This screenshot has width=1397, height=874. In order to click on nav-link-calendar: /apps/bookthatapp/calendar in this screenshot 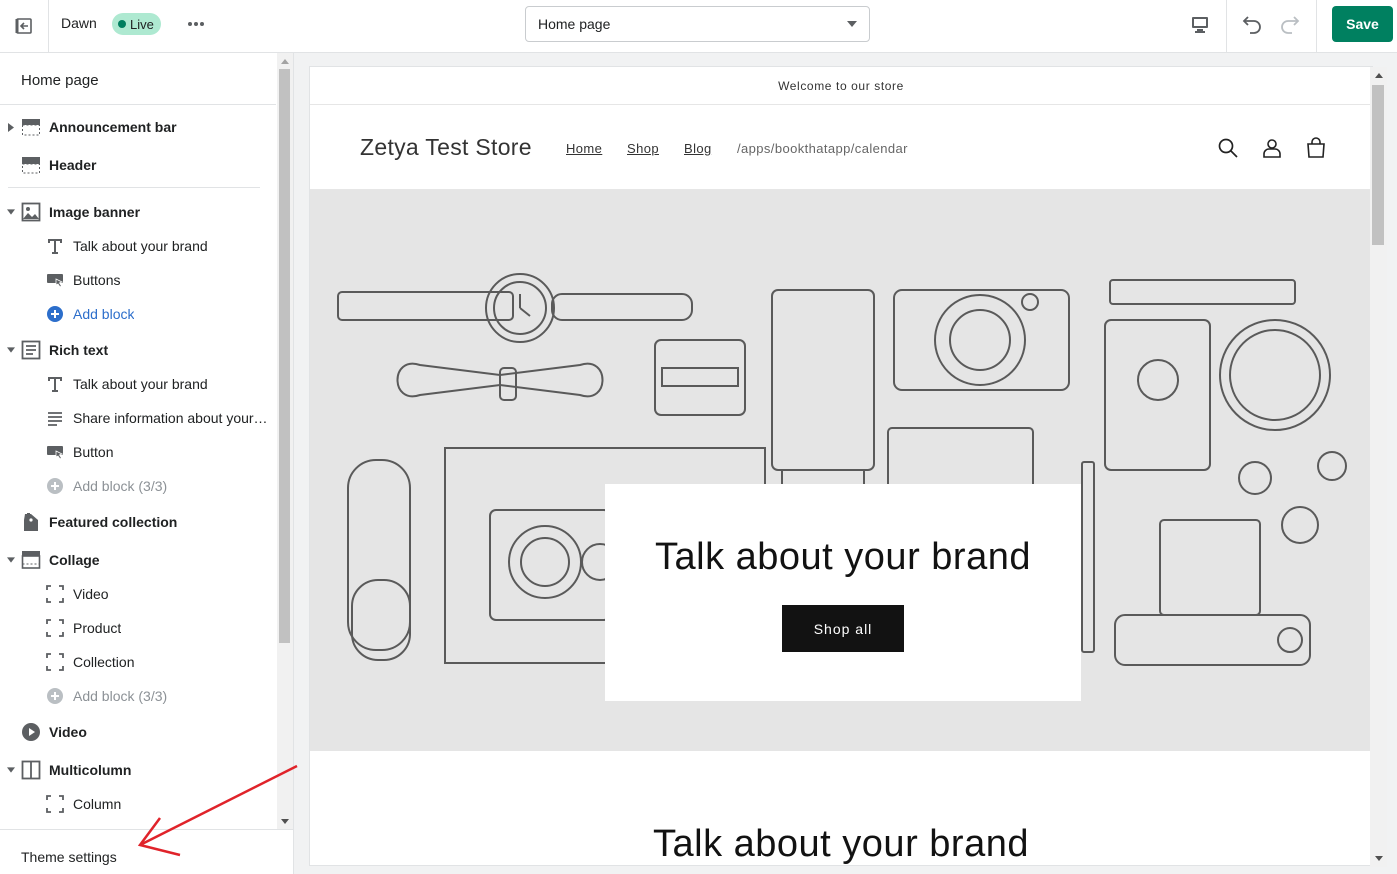, I will do `click(822, 148)`.